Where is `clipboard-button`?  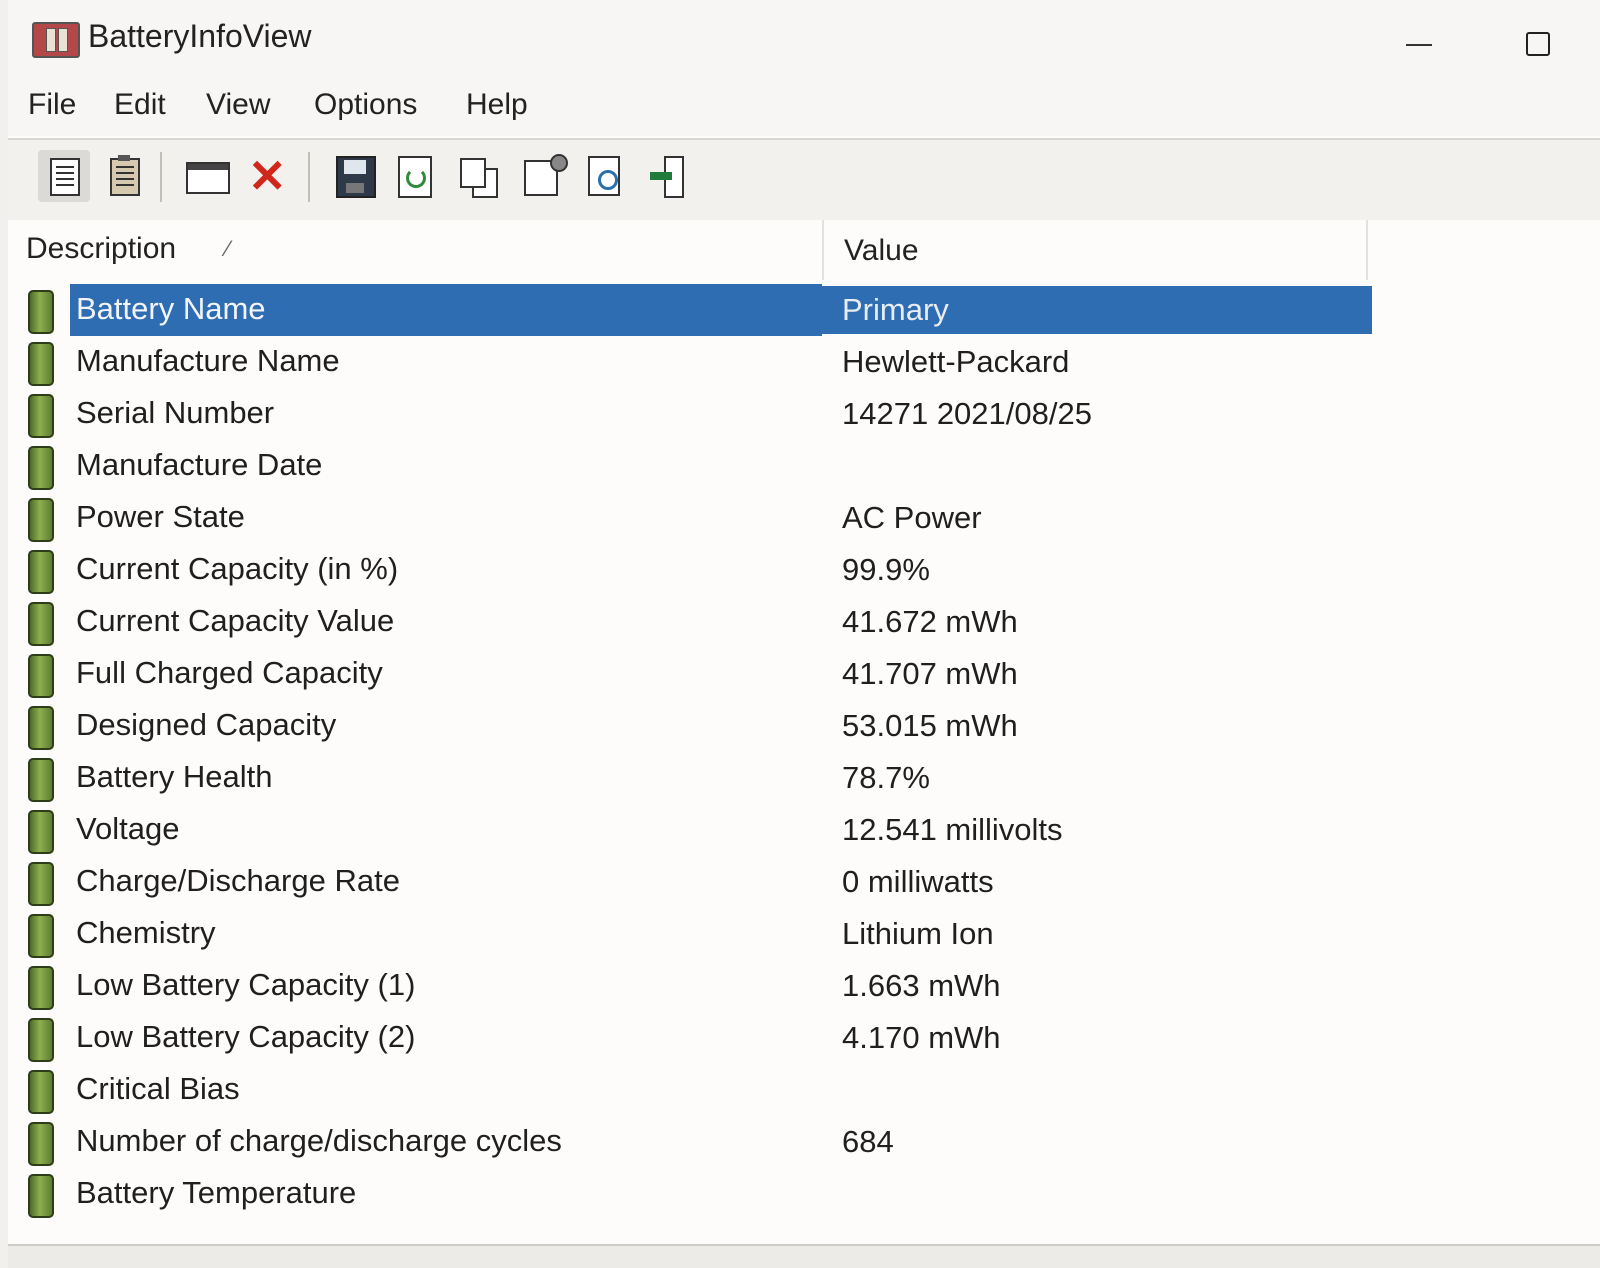
clipboard-button is located at coordinates (124, 176).